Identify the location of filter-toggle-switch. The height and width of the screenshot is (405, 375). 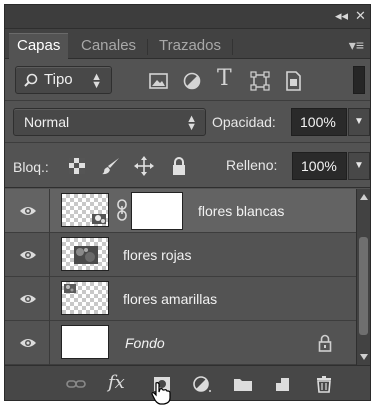
(359, 80).